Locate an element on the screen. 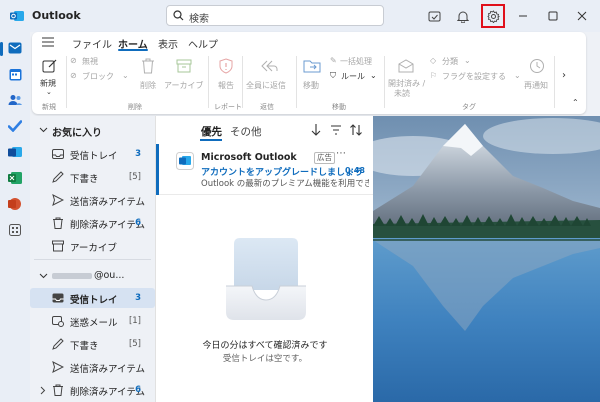  rail-powerpoint-button is located at coordinates (15, 204).